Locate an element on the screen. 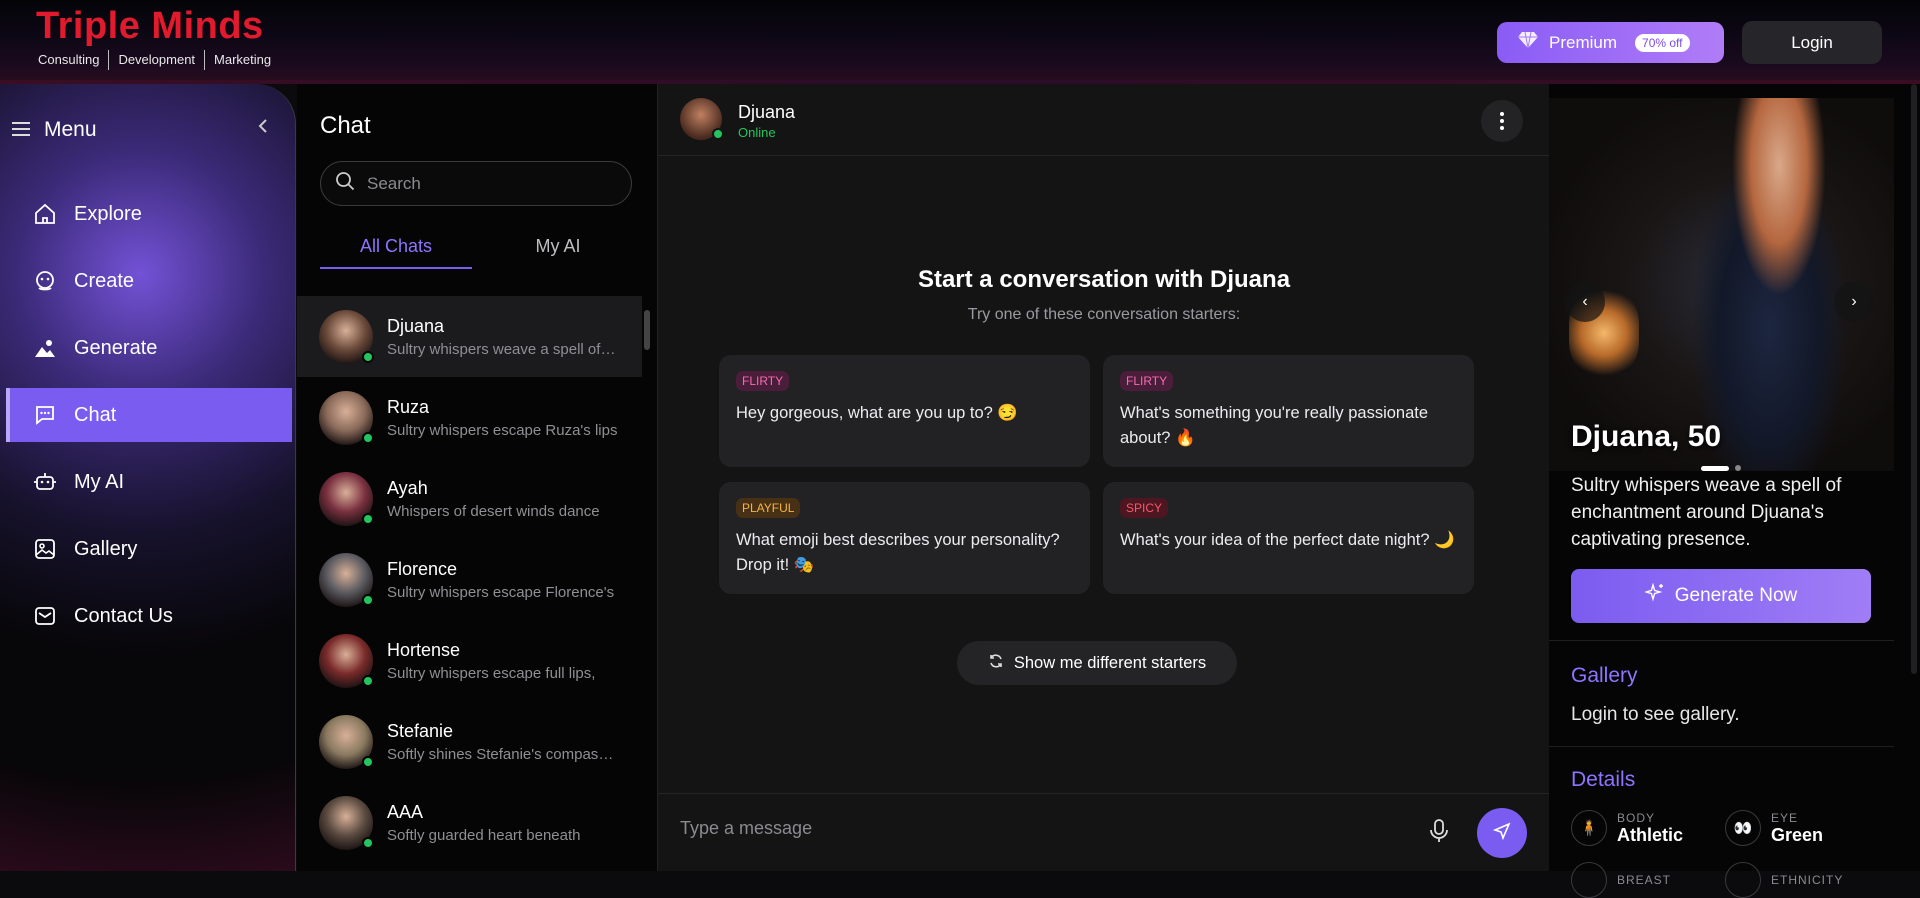  sidebar-item-contact-us: Contact Us is located at coordinates (149, 616).